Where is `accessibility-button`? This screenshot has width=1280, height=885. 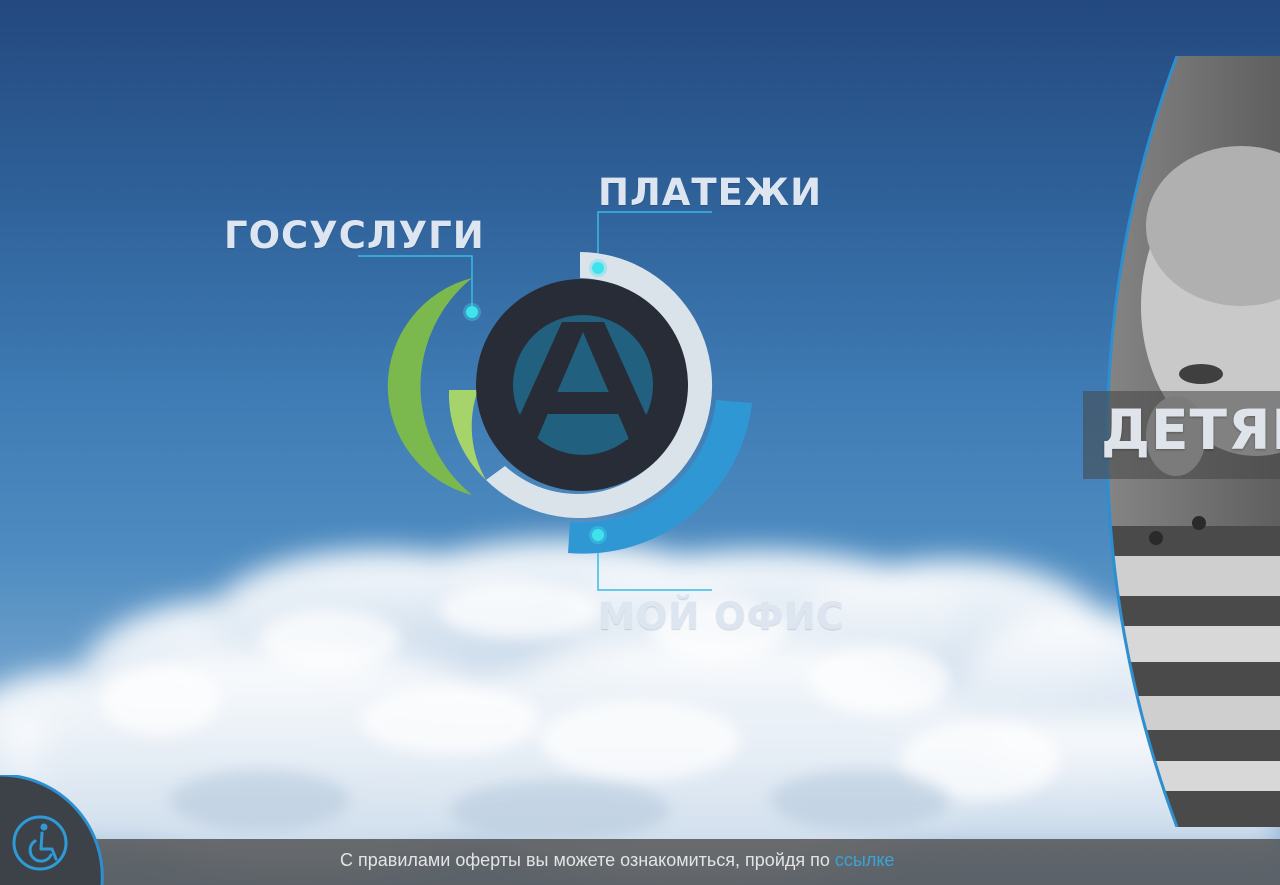 accessibility-button is located at coordinates (52, 830).